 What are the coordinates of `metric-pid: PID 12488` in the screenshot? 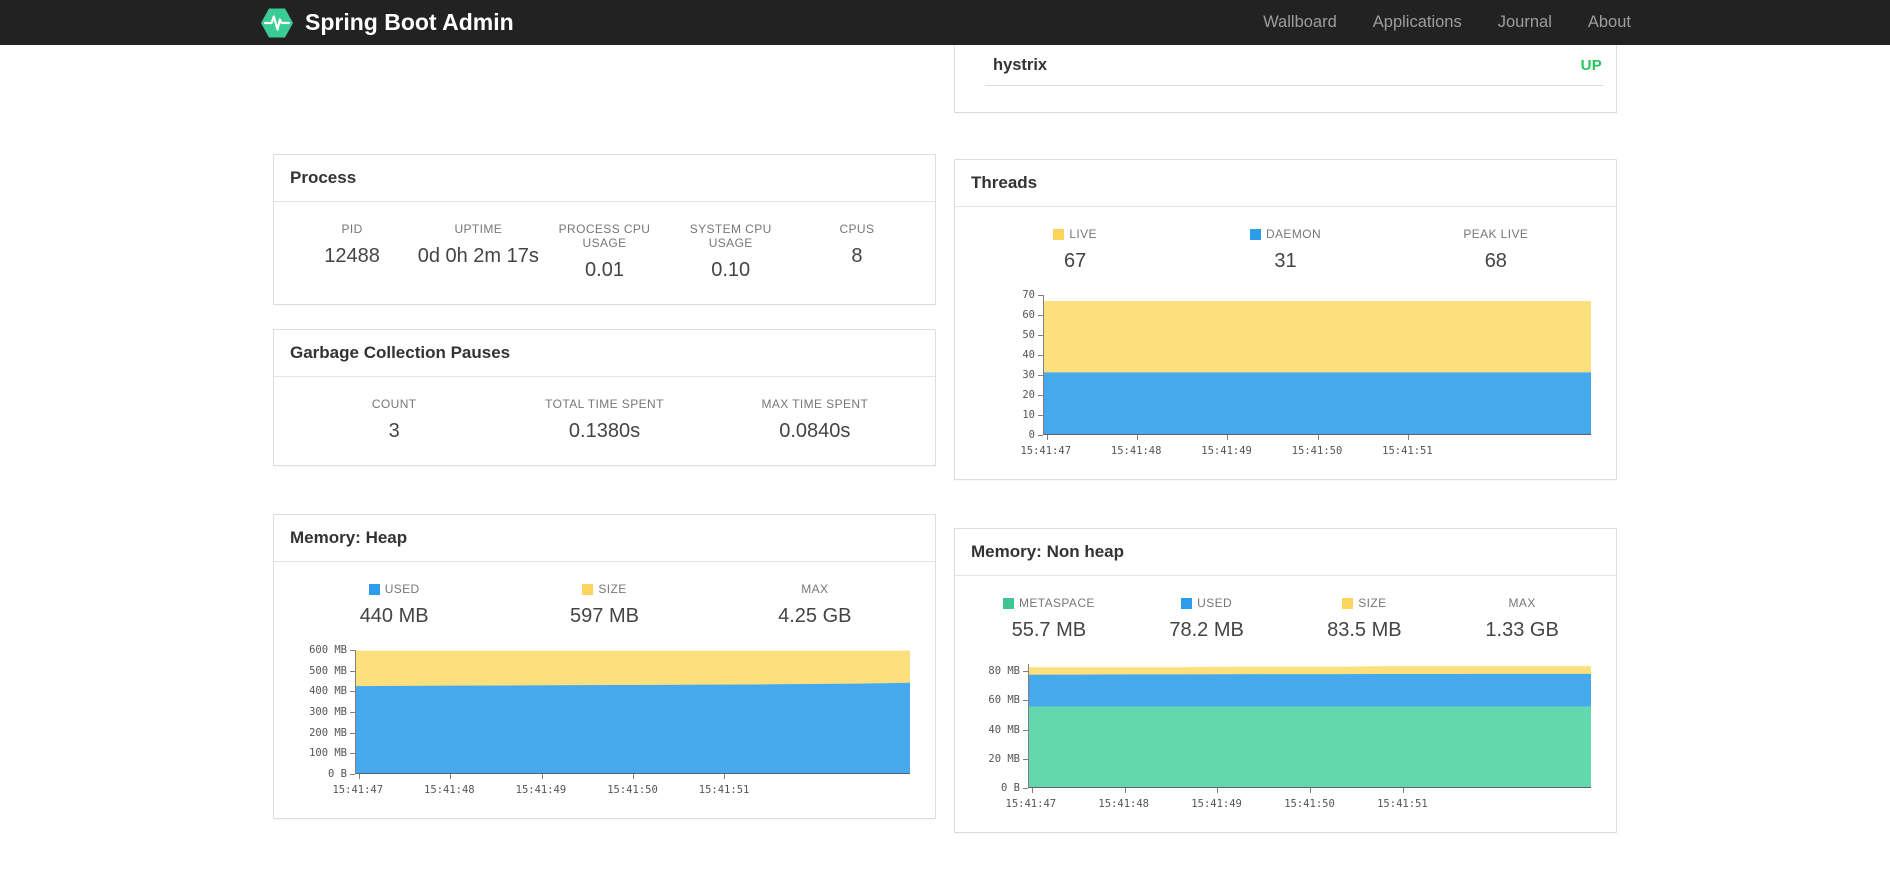 It's located at (352, 244).